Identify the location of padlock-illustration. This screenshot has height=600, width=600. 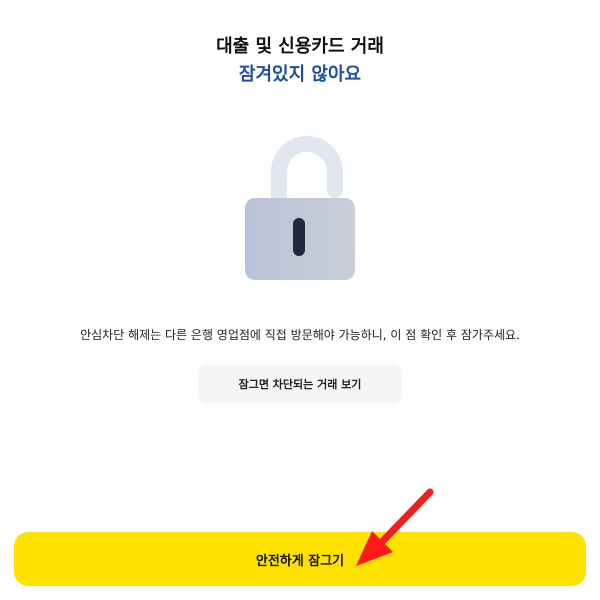
(300, 208).